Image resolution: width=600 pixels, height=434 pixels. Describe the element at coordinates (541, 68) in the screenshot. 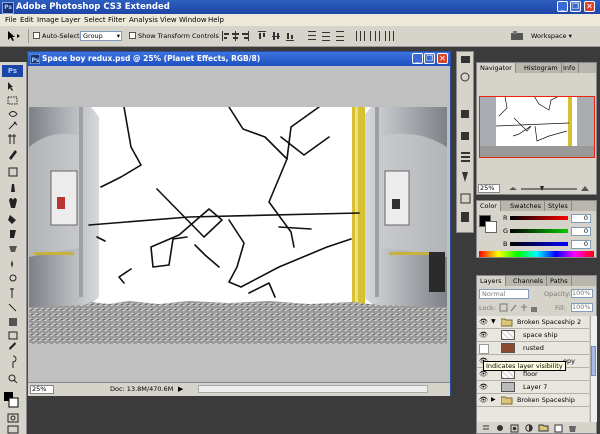

I see `tab-histogram: Histogram` at that location.